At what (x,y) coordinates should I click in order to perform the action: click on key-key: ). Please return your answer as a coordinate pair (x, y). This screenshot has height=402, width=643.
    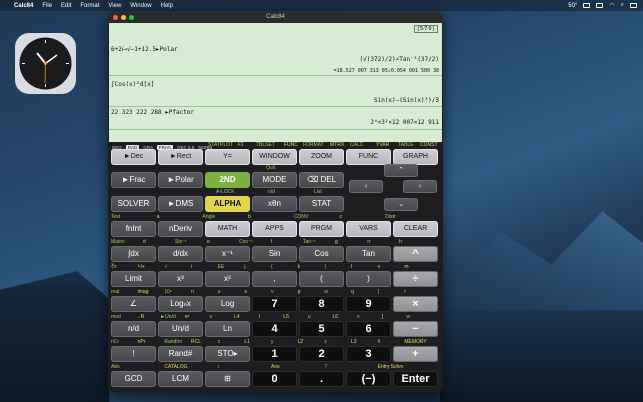
    Looking at the image, I should click on (368, 279).